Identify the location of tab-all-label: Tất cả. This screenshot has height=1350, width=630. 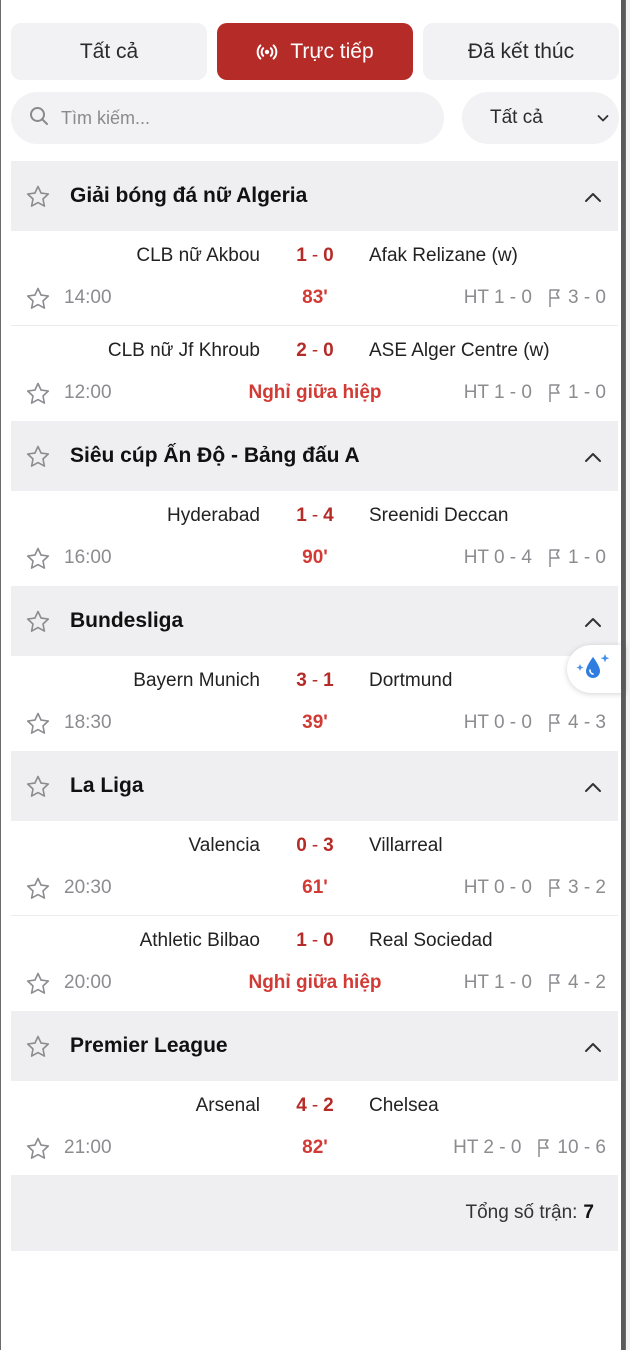
(109, 51).